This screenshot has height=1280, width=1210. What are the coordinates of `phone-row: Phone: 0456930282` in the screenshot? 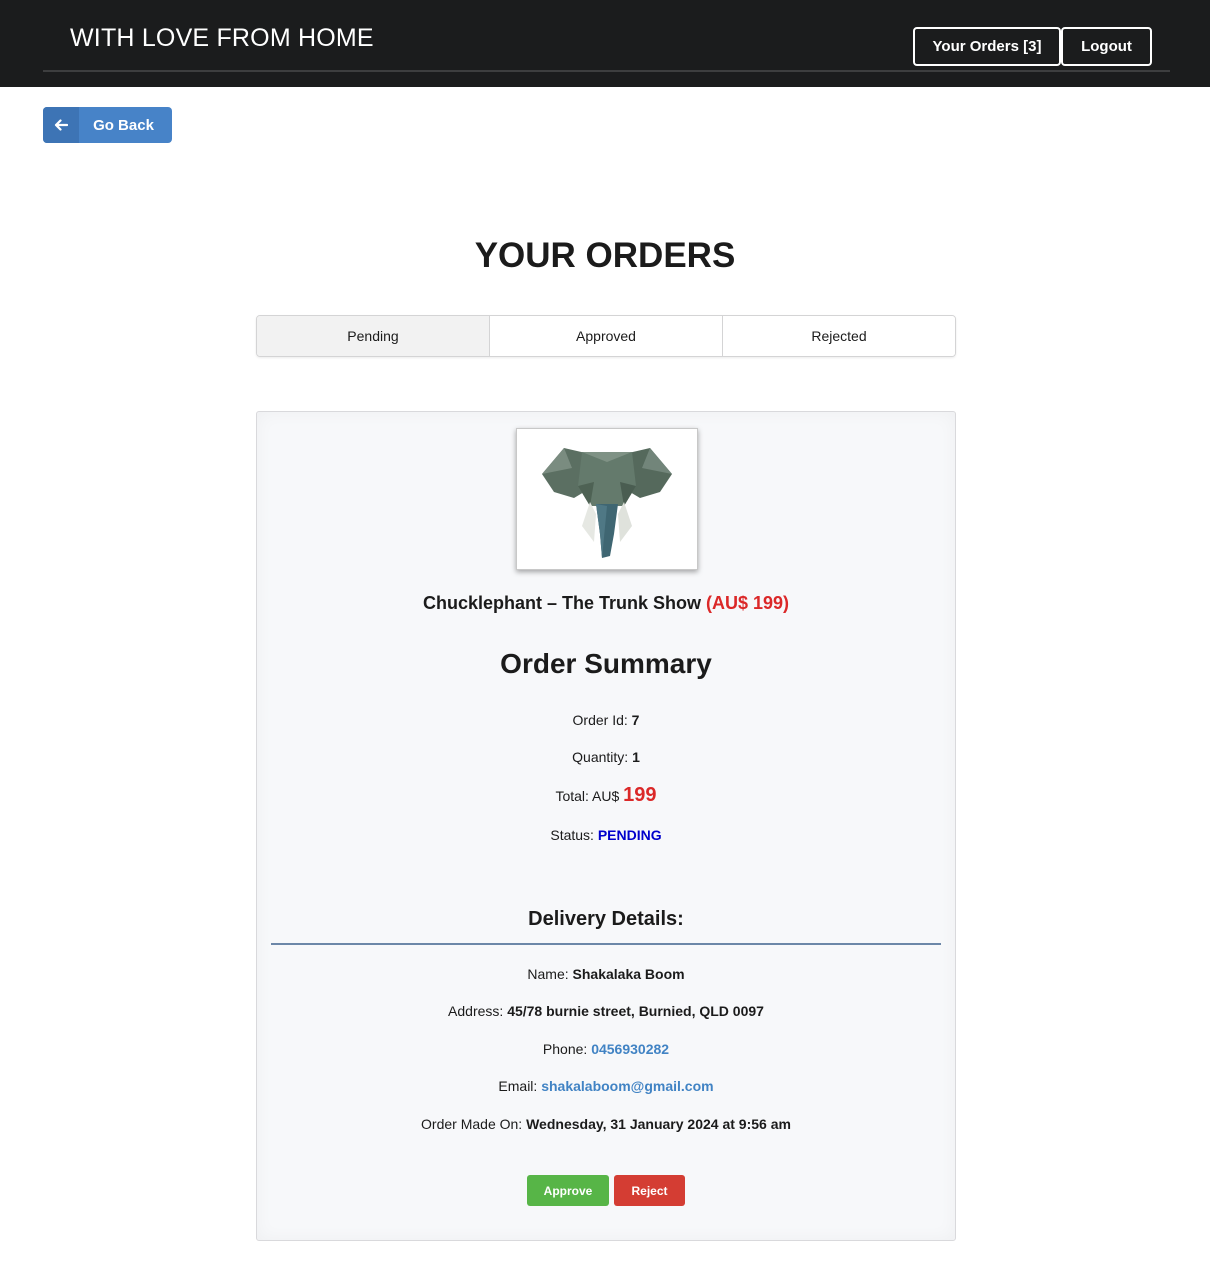 It's located at (606, 1049).